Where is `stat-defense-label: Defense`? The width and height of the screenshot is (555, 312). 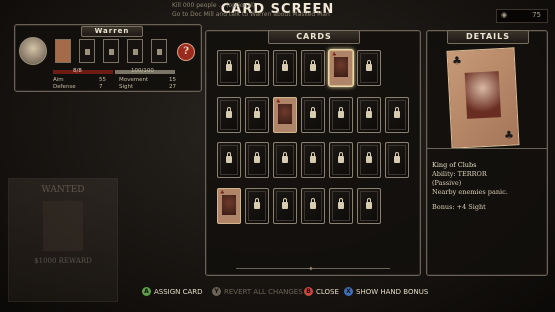
stat-defense-label: Defense is located at coordinates (64, 87).